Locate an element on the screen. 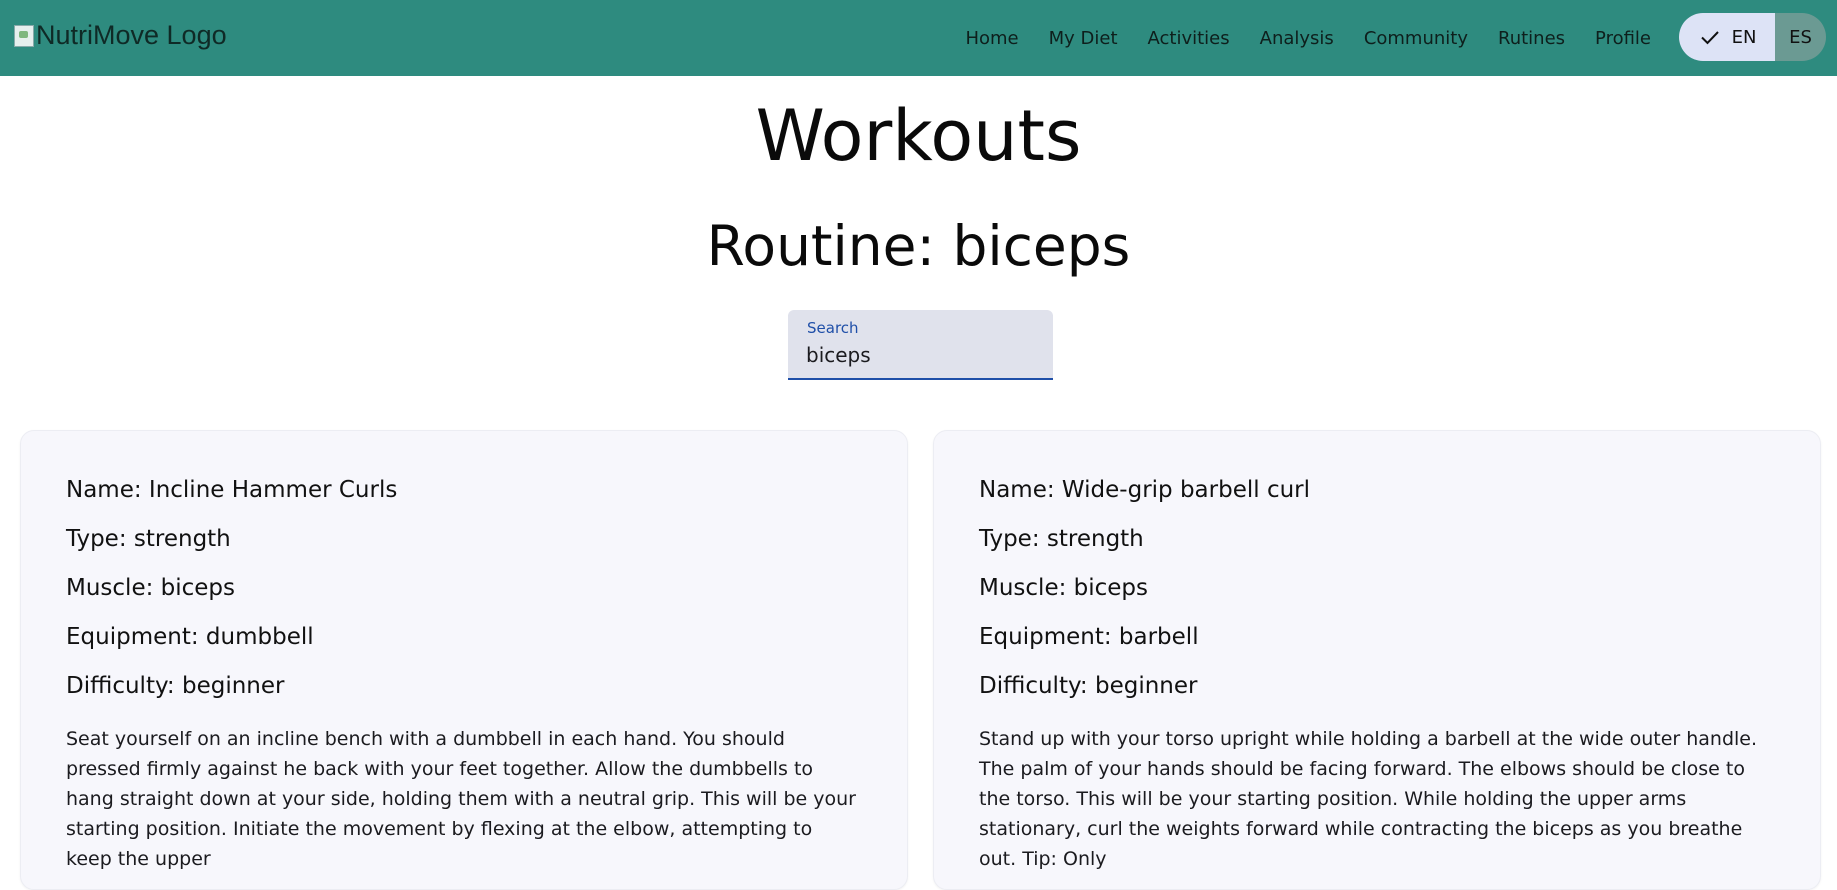 This screenshot has height=890, width=1837. nav-analysis: Analysis is located at coordinates (1297, 38).